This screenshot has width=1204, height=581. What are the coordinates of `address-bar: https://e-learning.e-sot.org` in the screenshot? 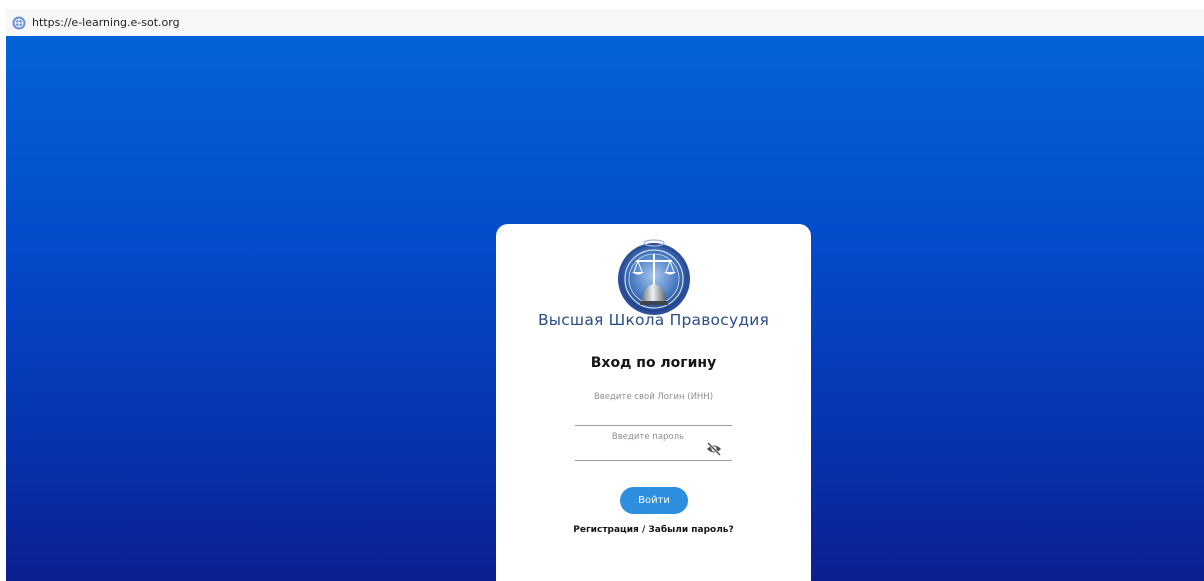 It's located at (605, 22).